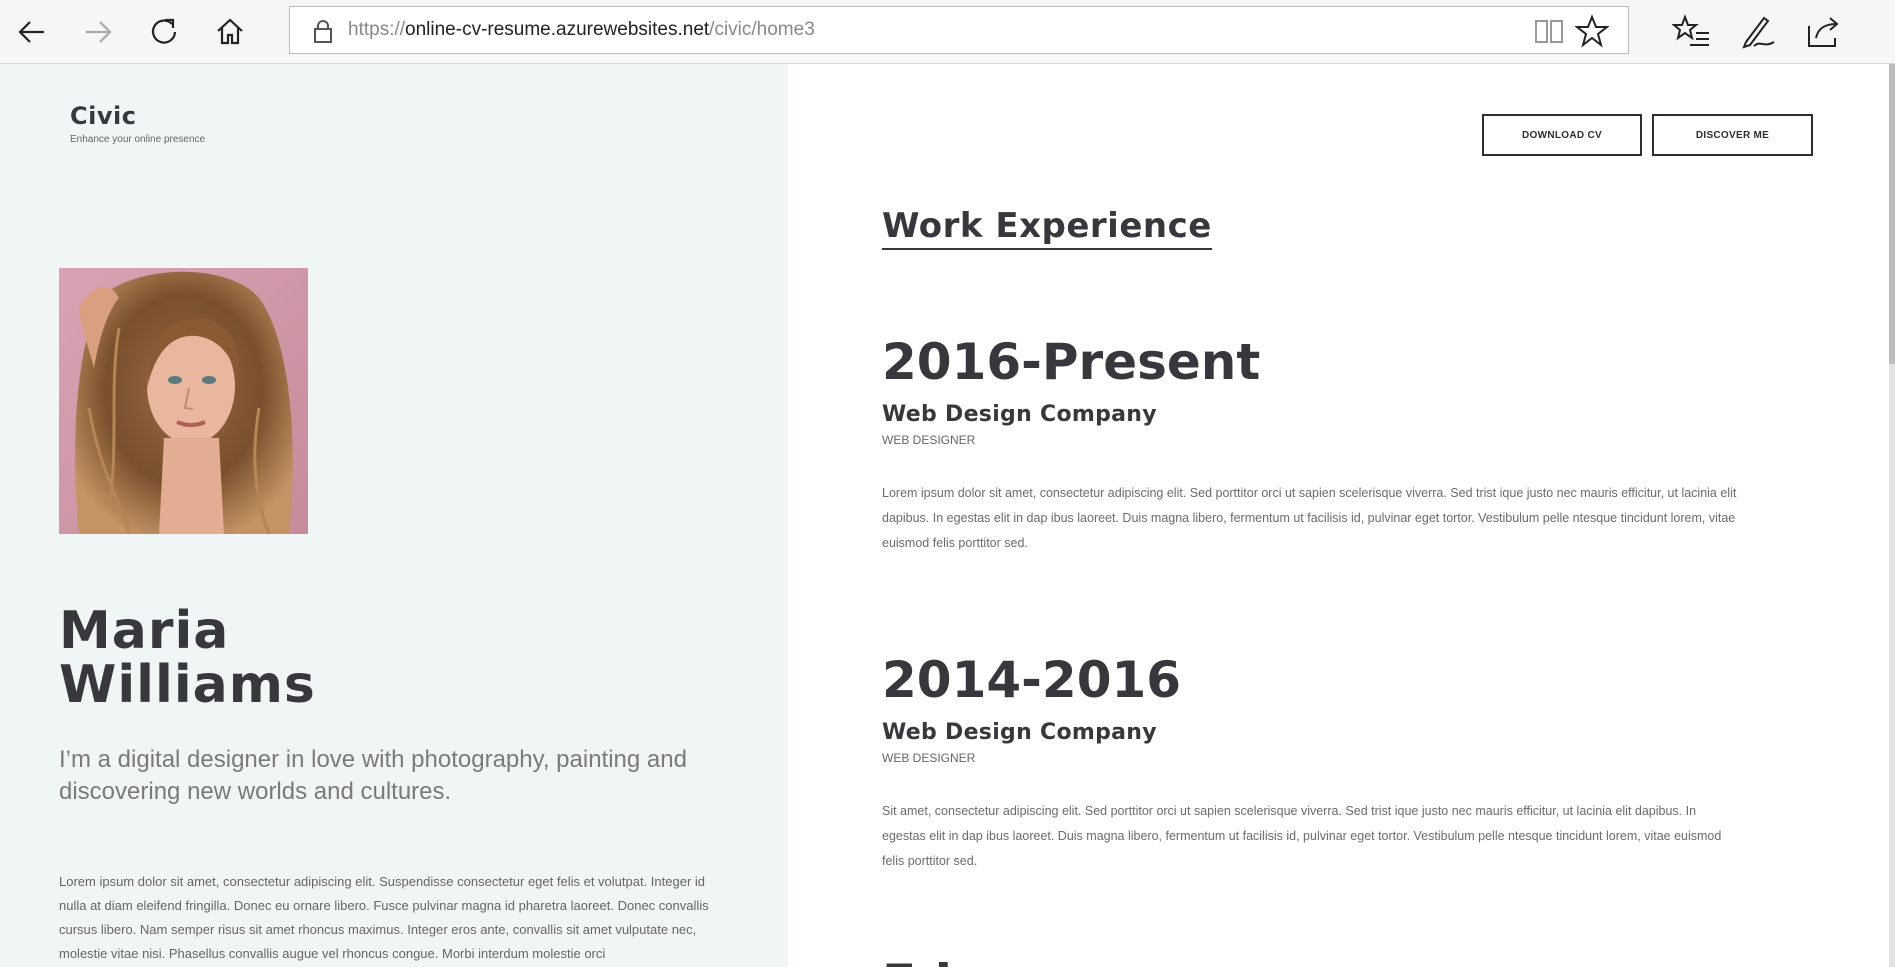 This screenshot has height=967, width=1895. I want to click on profile-photo, so click(183, 401).